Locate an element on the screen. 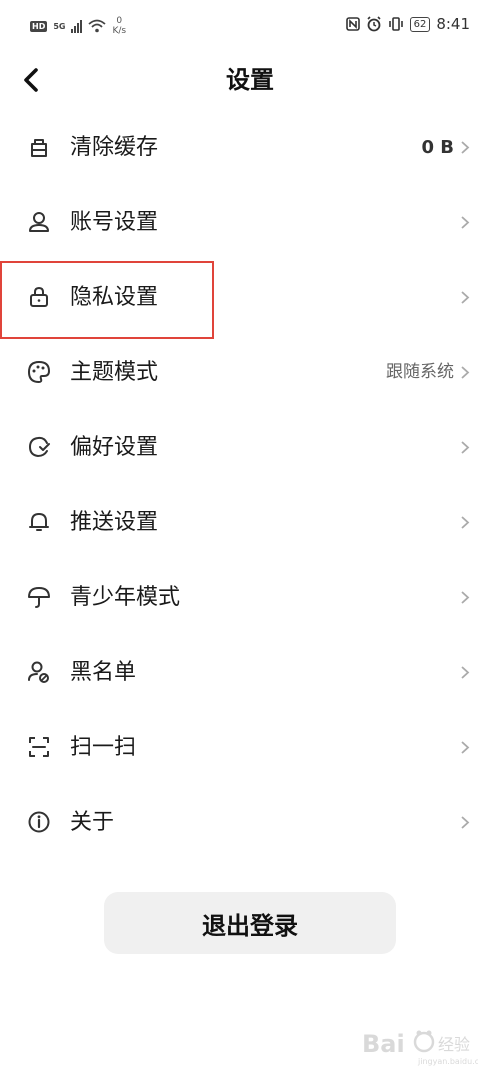 This screenshot has width=500, height=1084. header: 设置 is located at coordinates (250, 80).